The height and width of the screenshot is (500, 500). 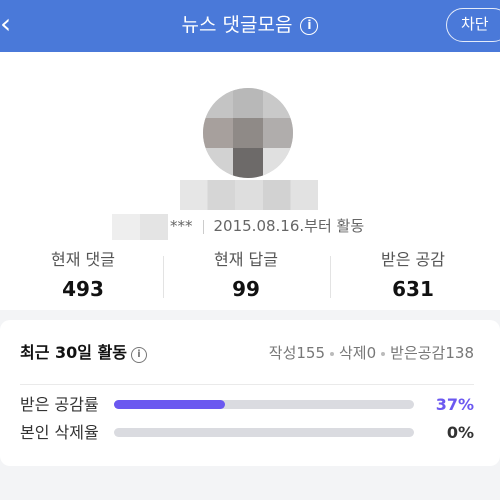 What do you see at coordinates (83, 276) in the screenshot?
I see `stat-current-comments: 현재 댓글 493` at bounding box center [83, 276].